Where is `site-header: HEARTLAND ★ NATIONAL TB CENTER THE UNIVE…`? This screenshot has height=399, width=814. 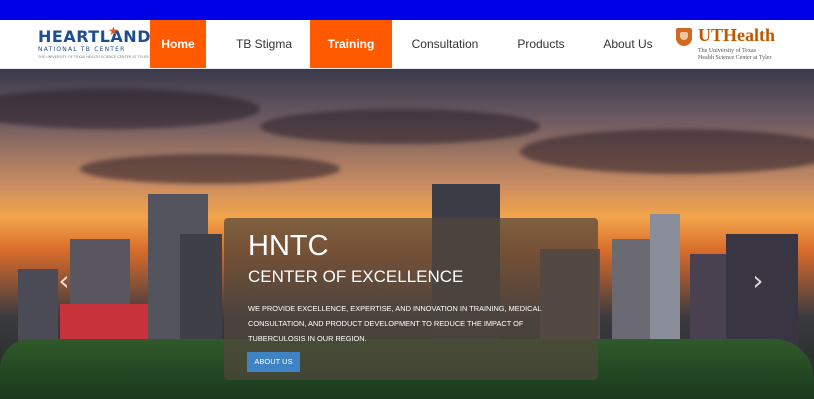
site-header: HEARTLAND ★ NATIONAL TB CENTER THE UNIVE… is located at coordinates (407, 44).